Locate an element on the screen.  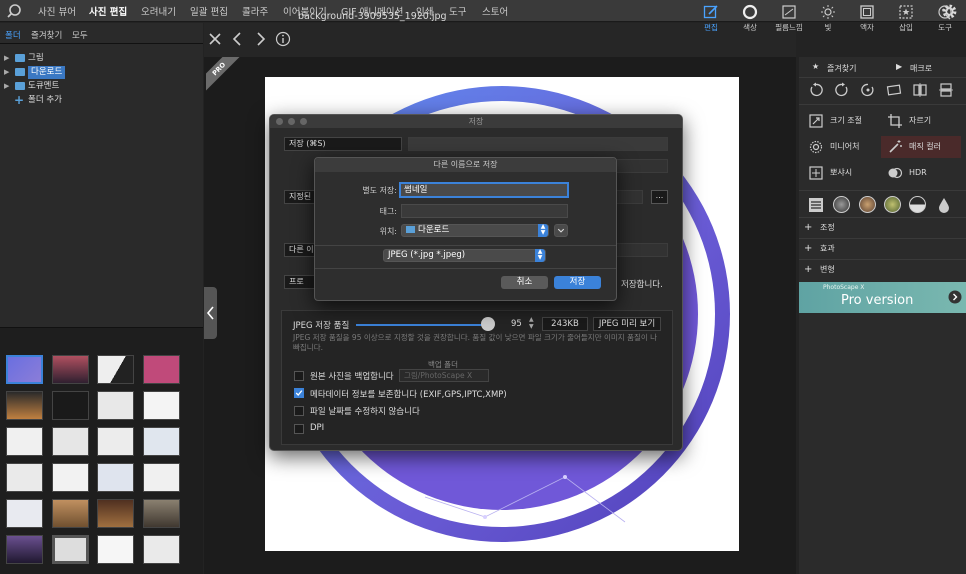
window-close-dot is located at coordinates (279, 121).